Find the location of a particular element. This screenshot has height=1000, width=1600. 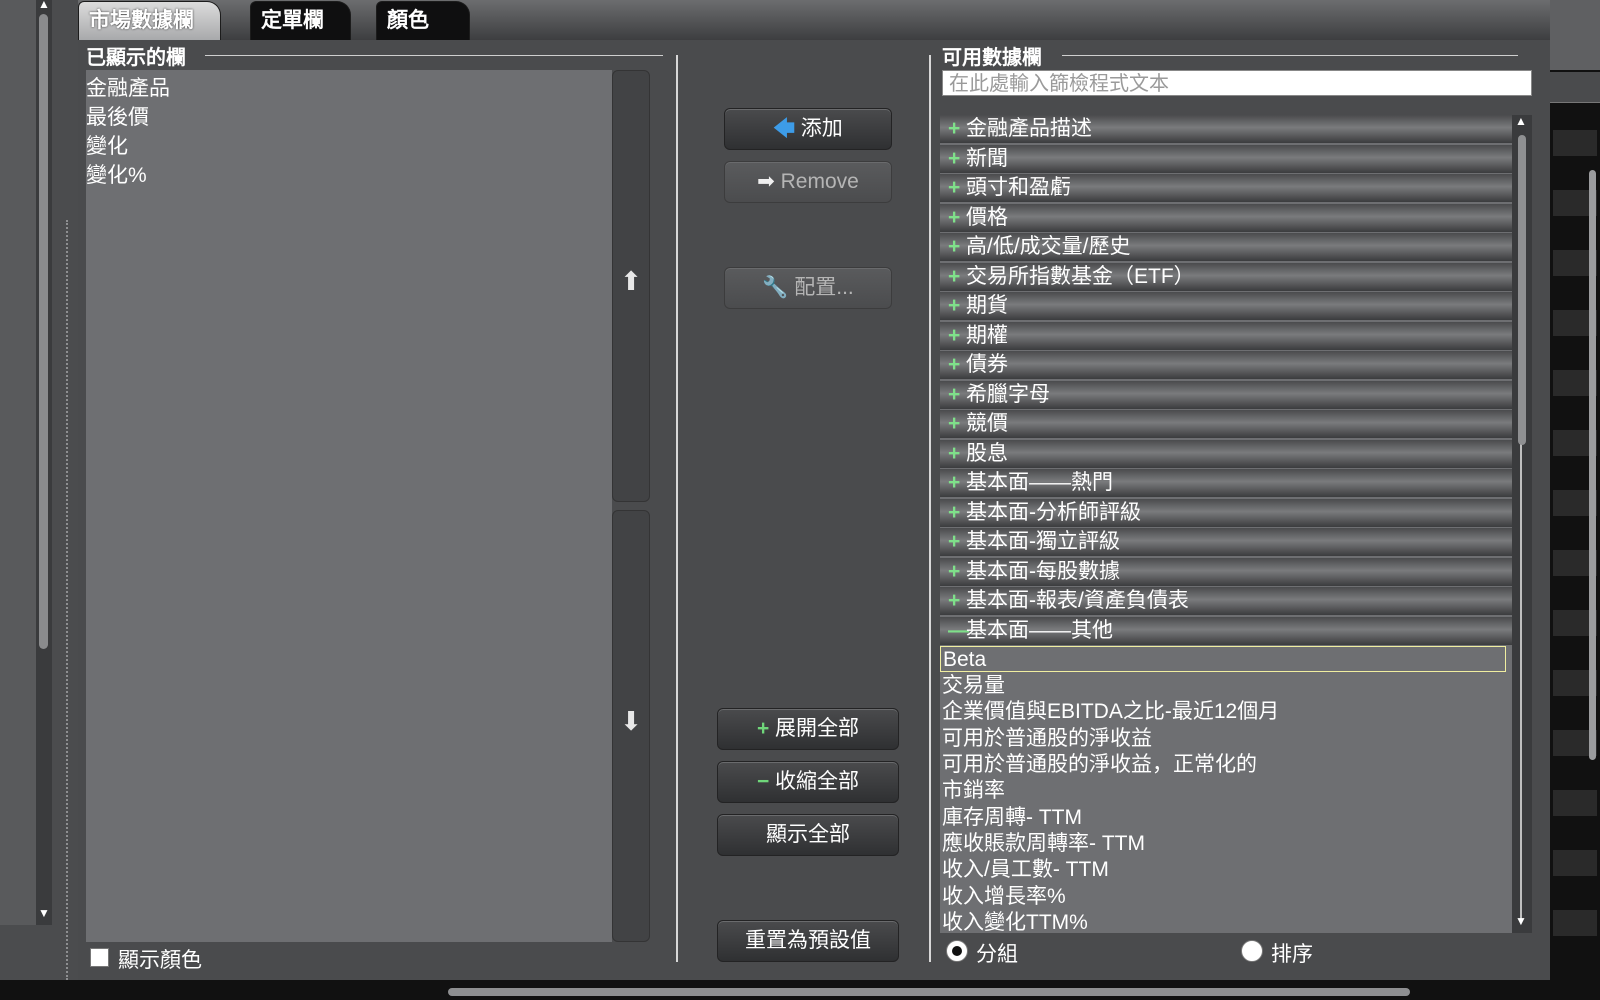

category-row: + 希臘字母 is located at coordinates (1226, 394).